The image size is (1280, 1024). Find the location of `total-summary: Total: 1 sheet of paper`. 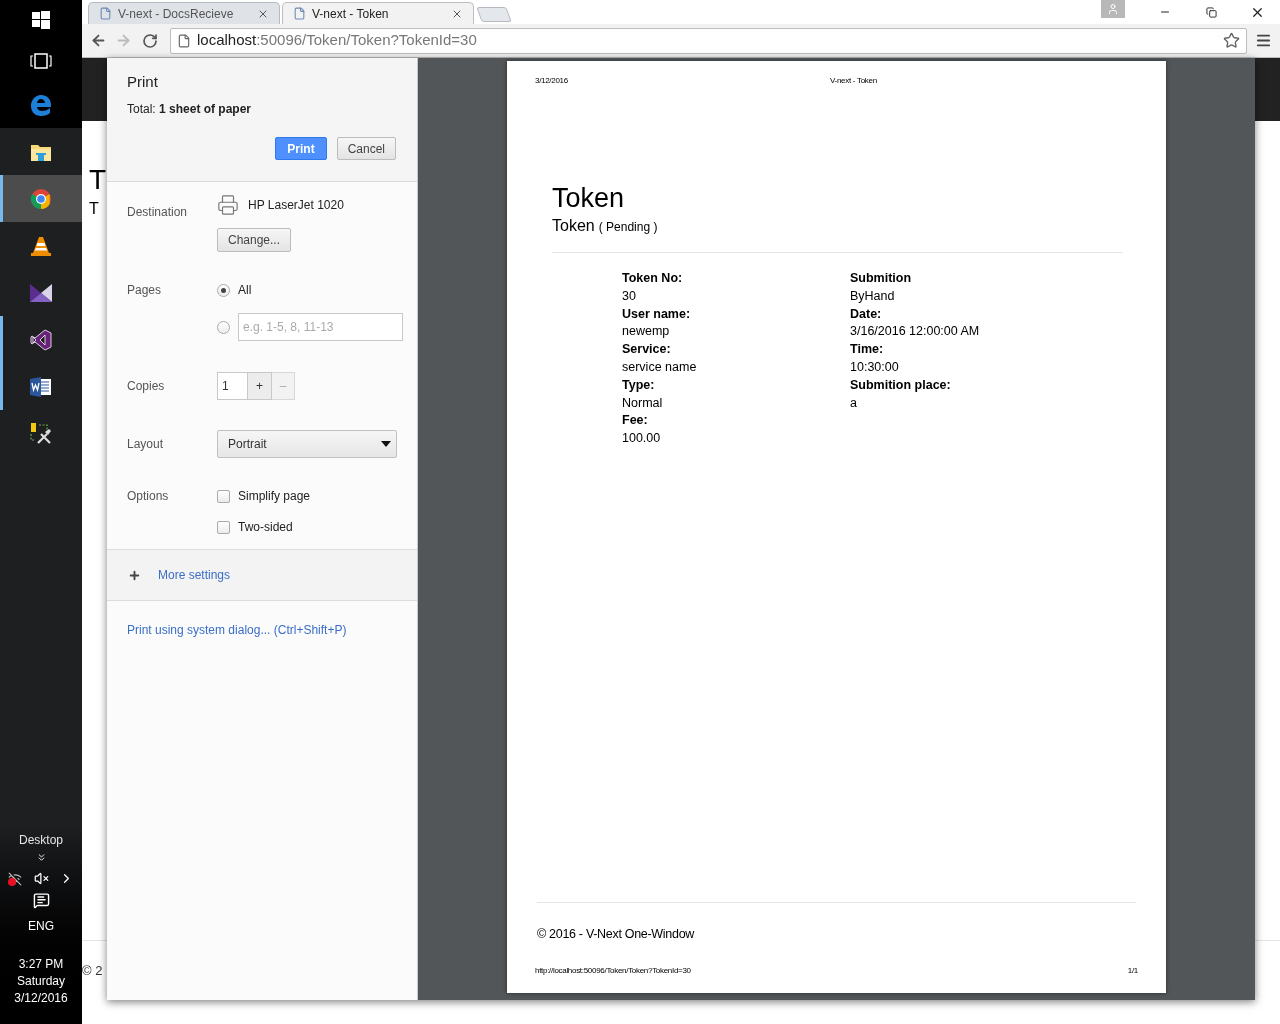

total-summary: Total: 1 sheet of paper is located at coordinates (190, 109).